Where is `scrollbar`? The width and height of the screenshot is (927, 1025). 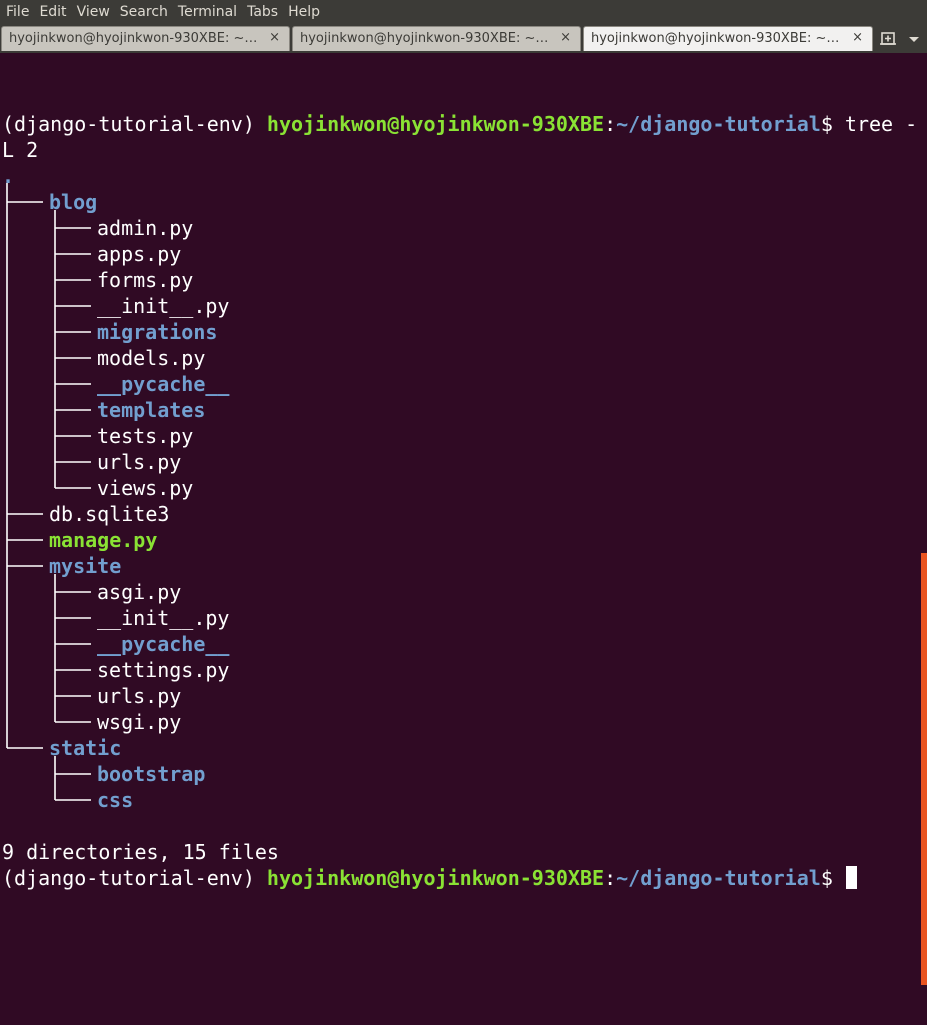
scrollbar is located at coordinates (924, 769).